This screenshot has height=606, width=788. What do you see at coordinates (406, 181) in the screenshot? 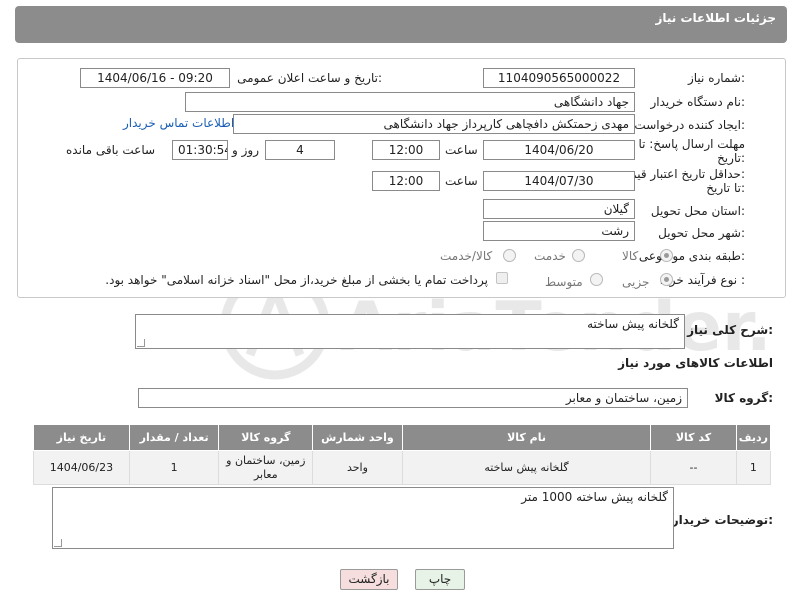
I see `validity-time-field: 12:00` at bounding box center [406, 181].